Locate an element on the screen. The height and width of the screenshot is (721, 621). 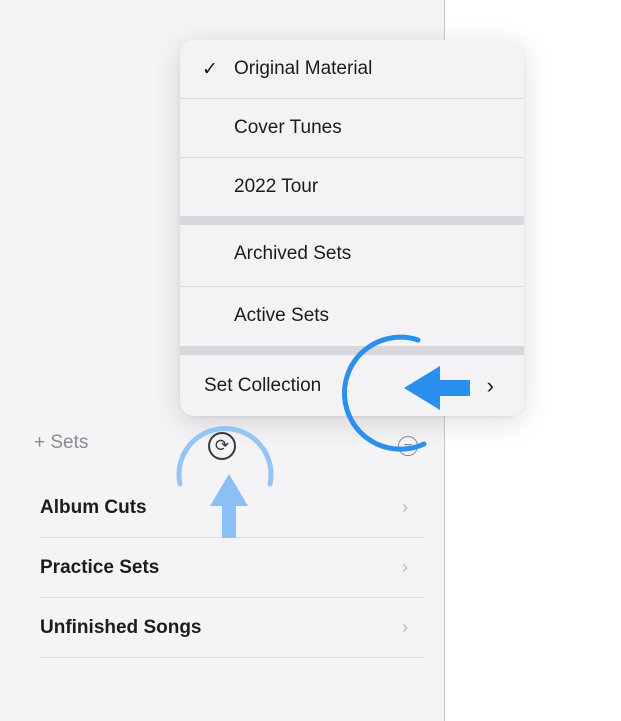
checkmark-icon: ✓ is located at coordinates (210, 69).